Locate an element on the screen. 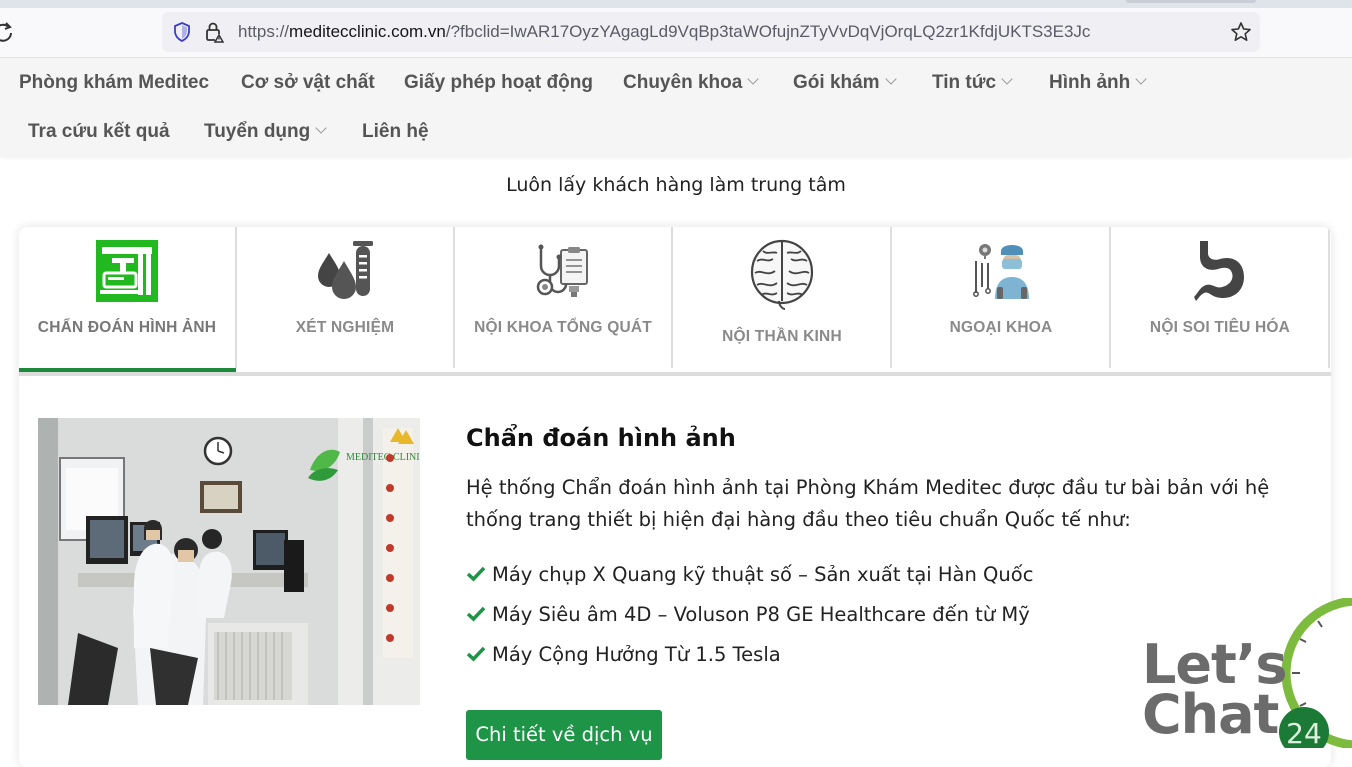 This screenshot has width=1352, height=767. nav-item-label: Gói khám is located at coordinates (836, 82).